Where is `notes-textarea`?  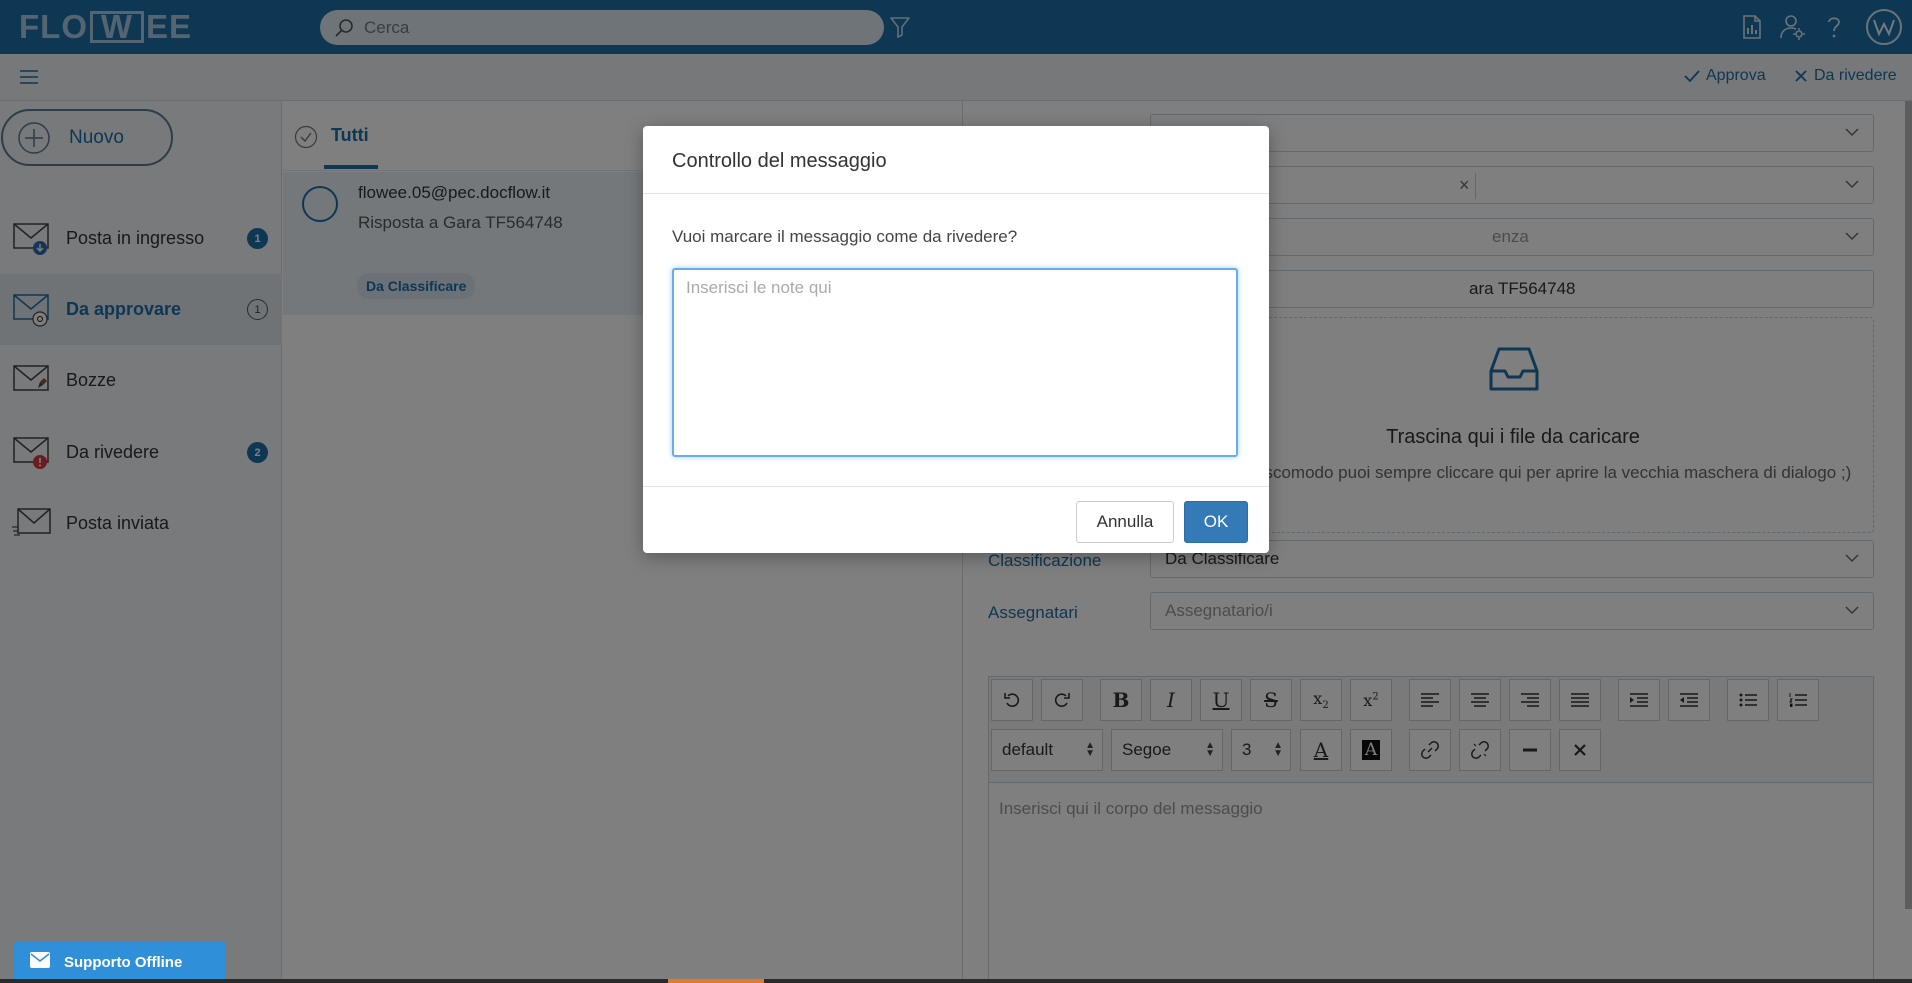
notes-textarea is located at coordinates (955, 362).